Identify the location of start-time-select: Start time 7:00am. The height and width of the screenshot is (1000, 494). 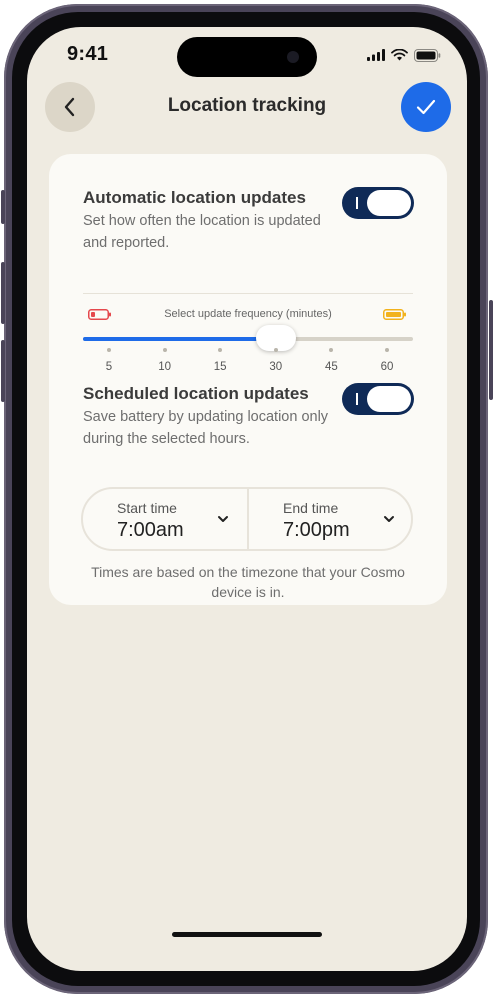
(165, 519).